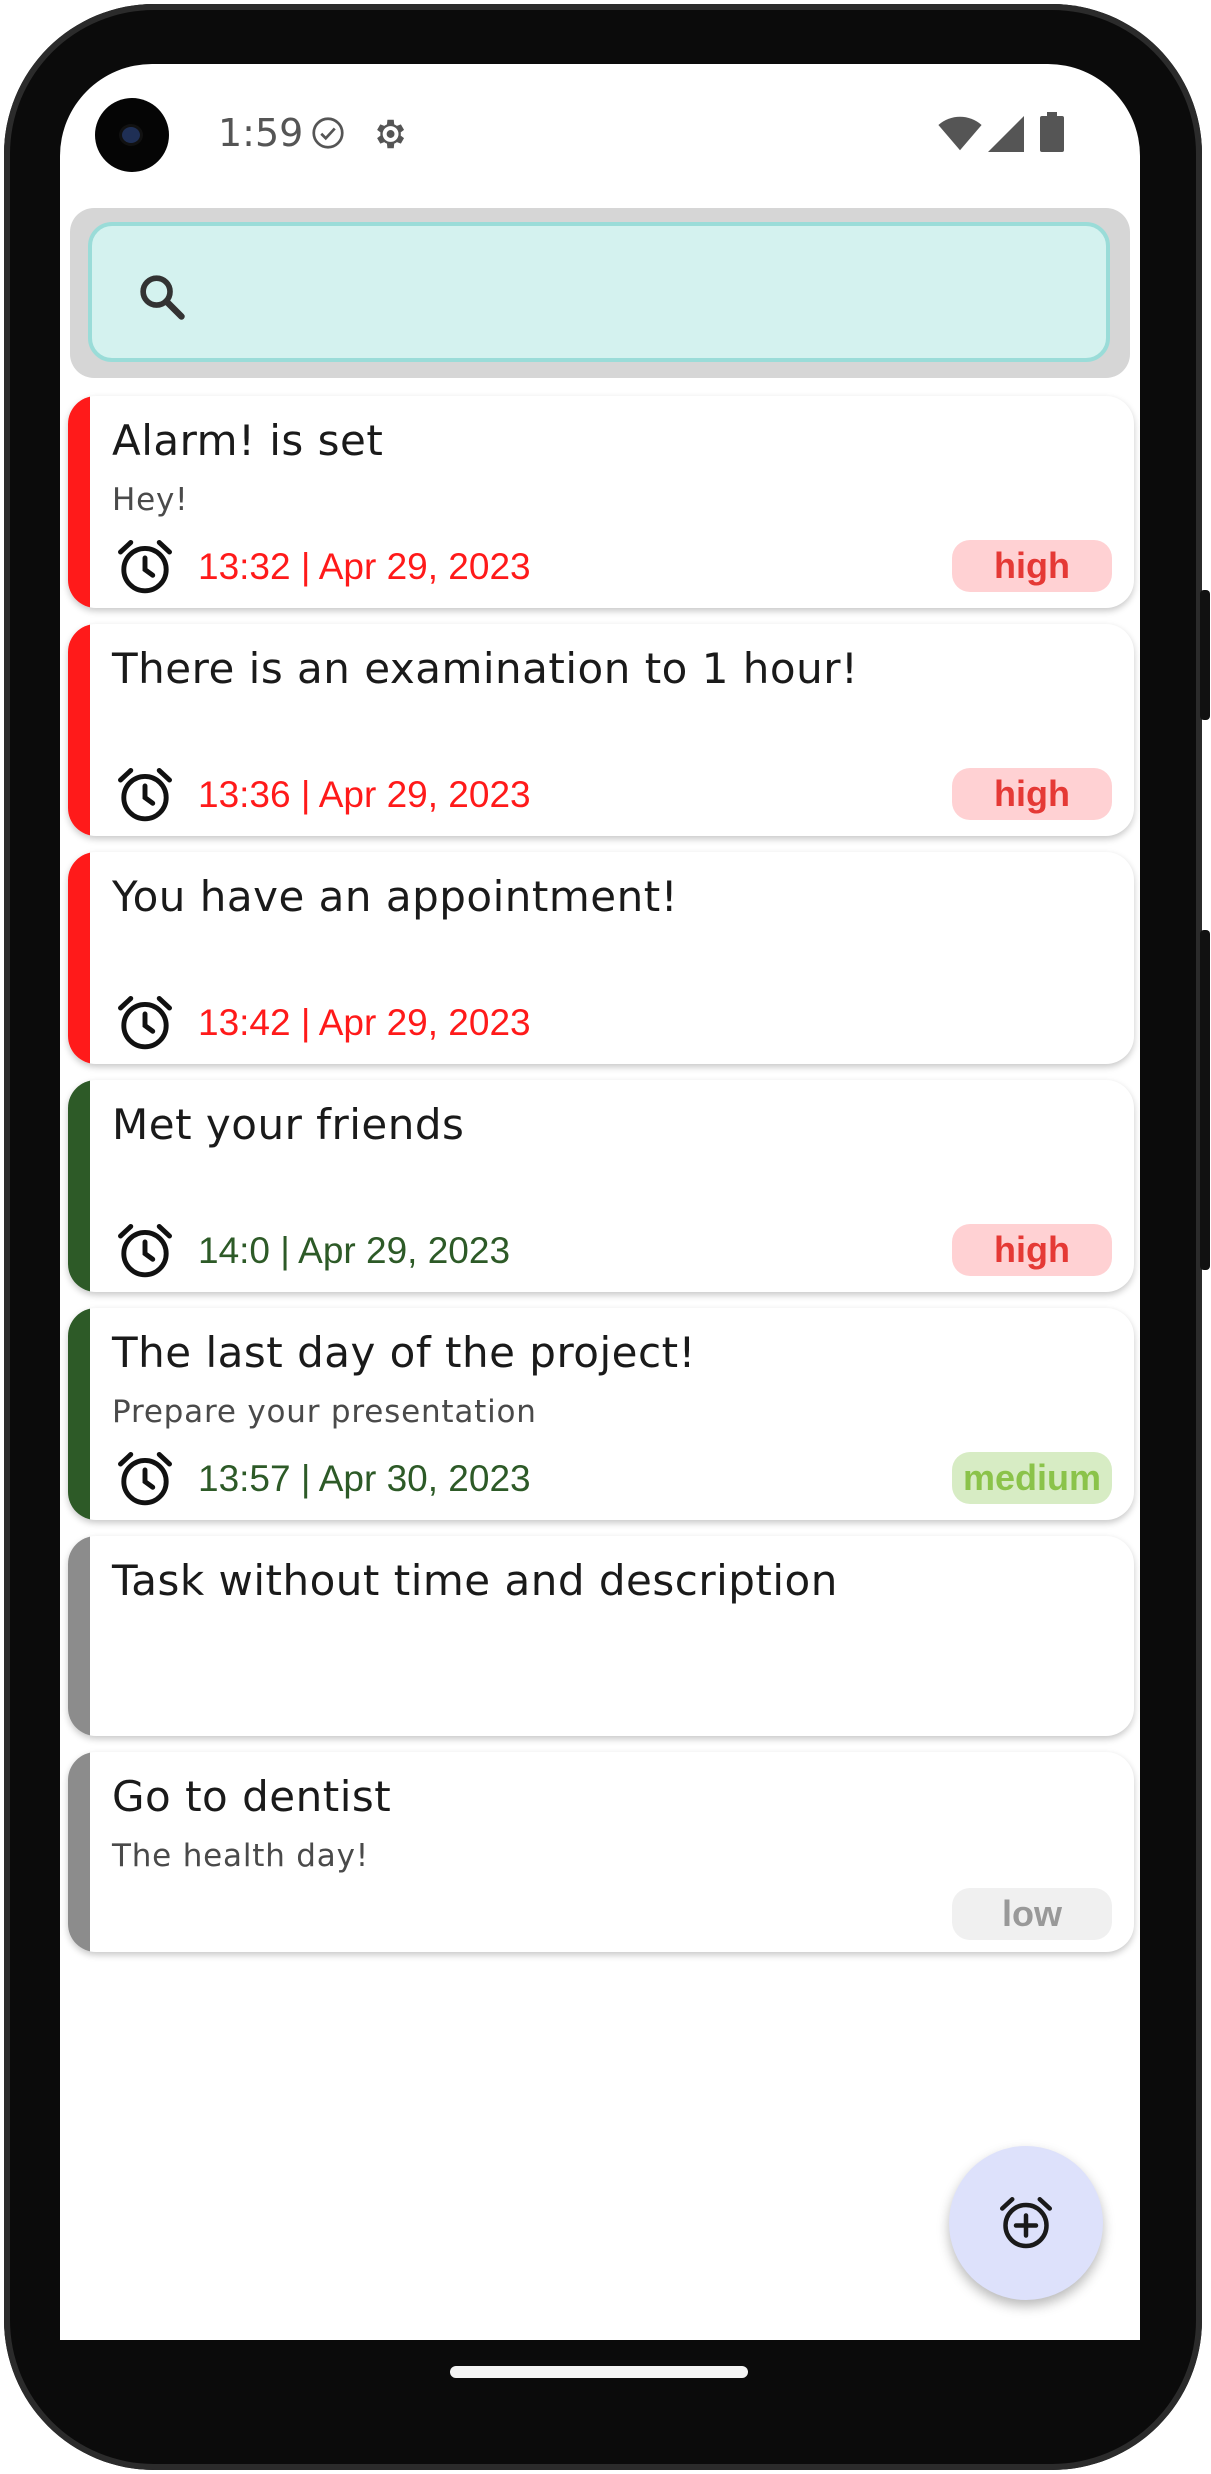  Describe the element at coordinates (599, 2372) in the screenshot. I see `home-indicator` at that location.